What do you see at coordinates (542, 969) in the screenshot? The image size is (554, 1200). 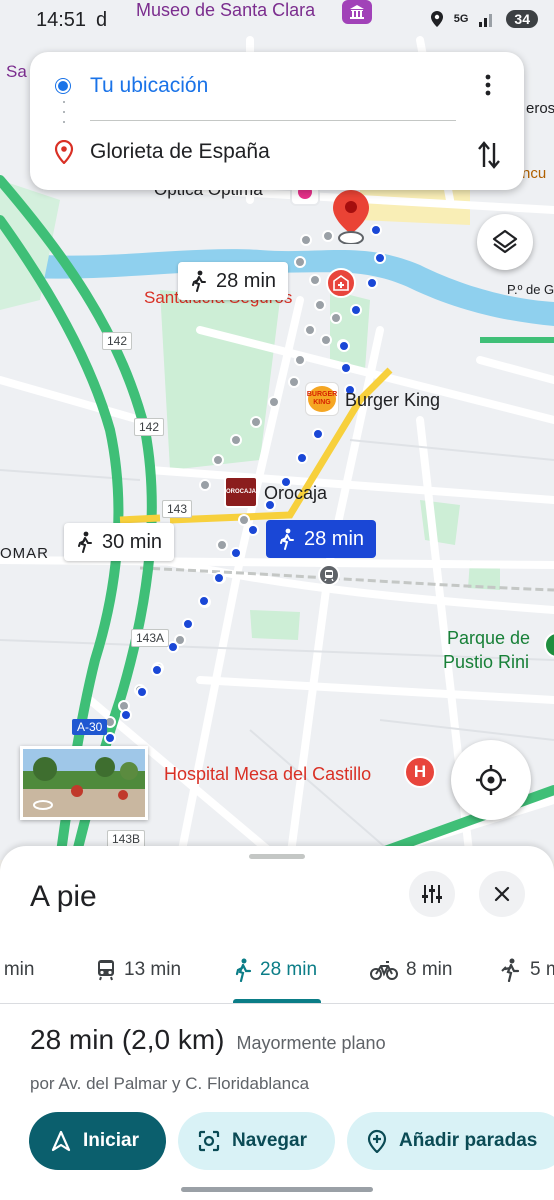 I see `tab-ride-label: 5 m` at bounding box center [542, 969].